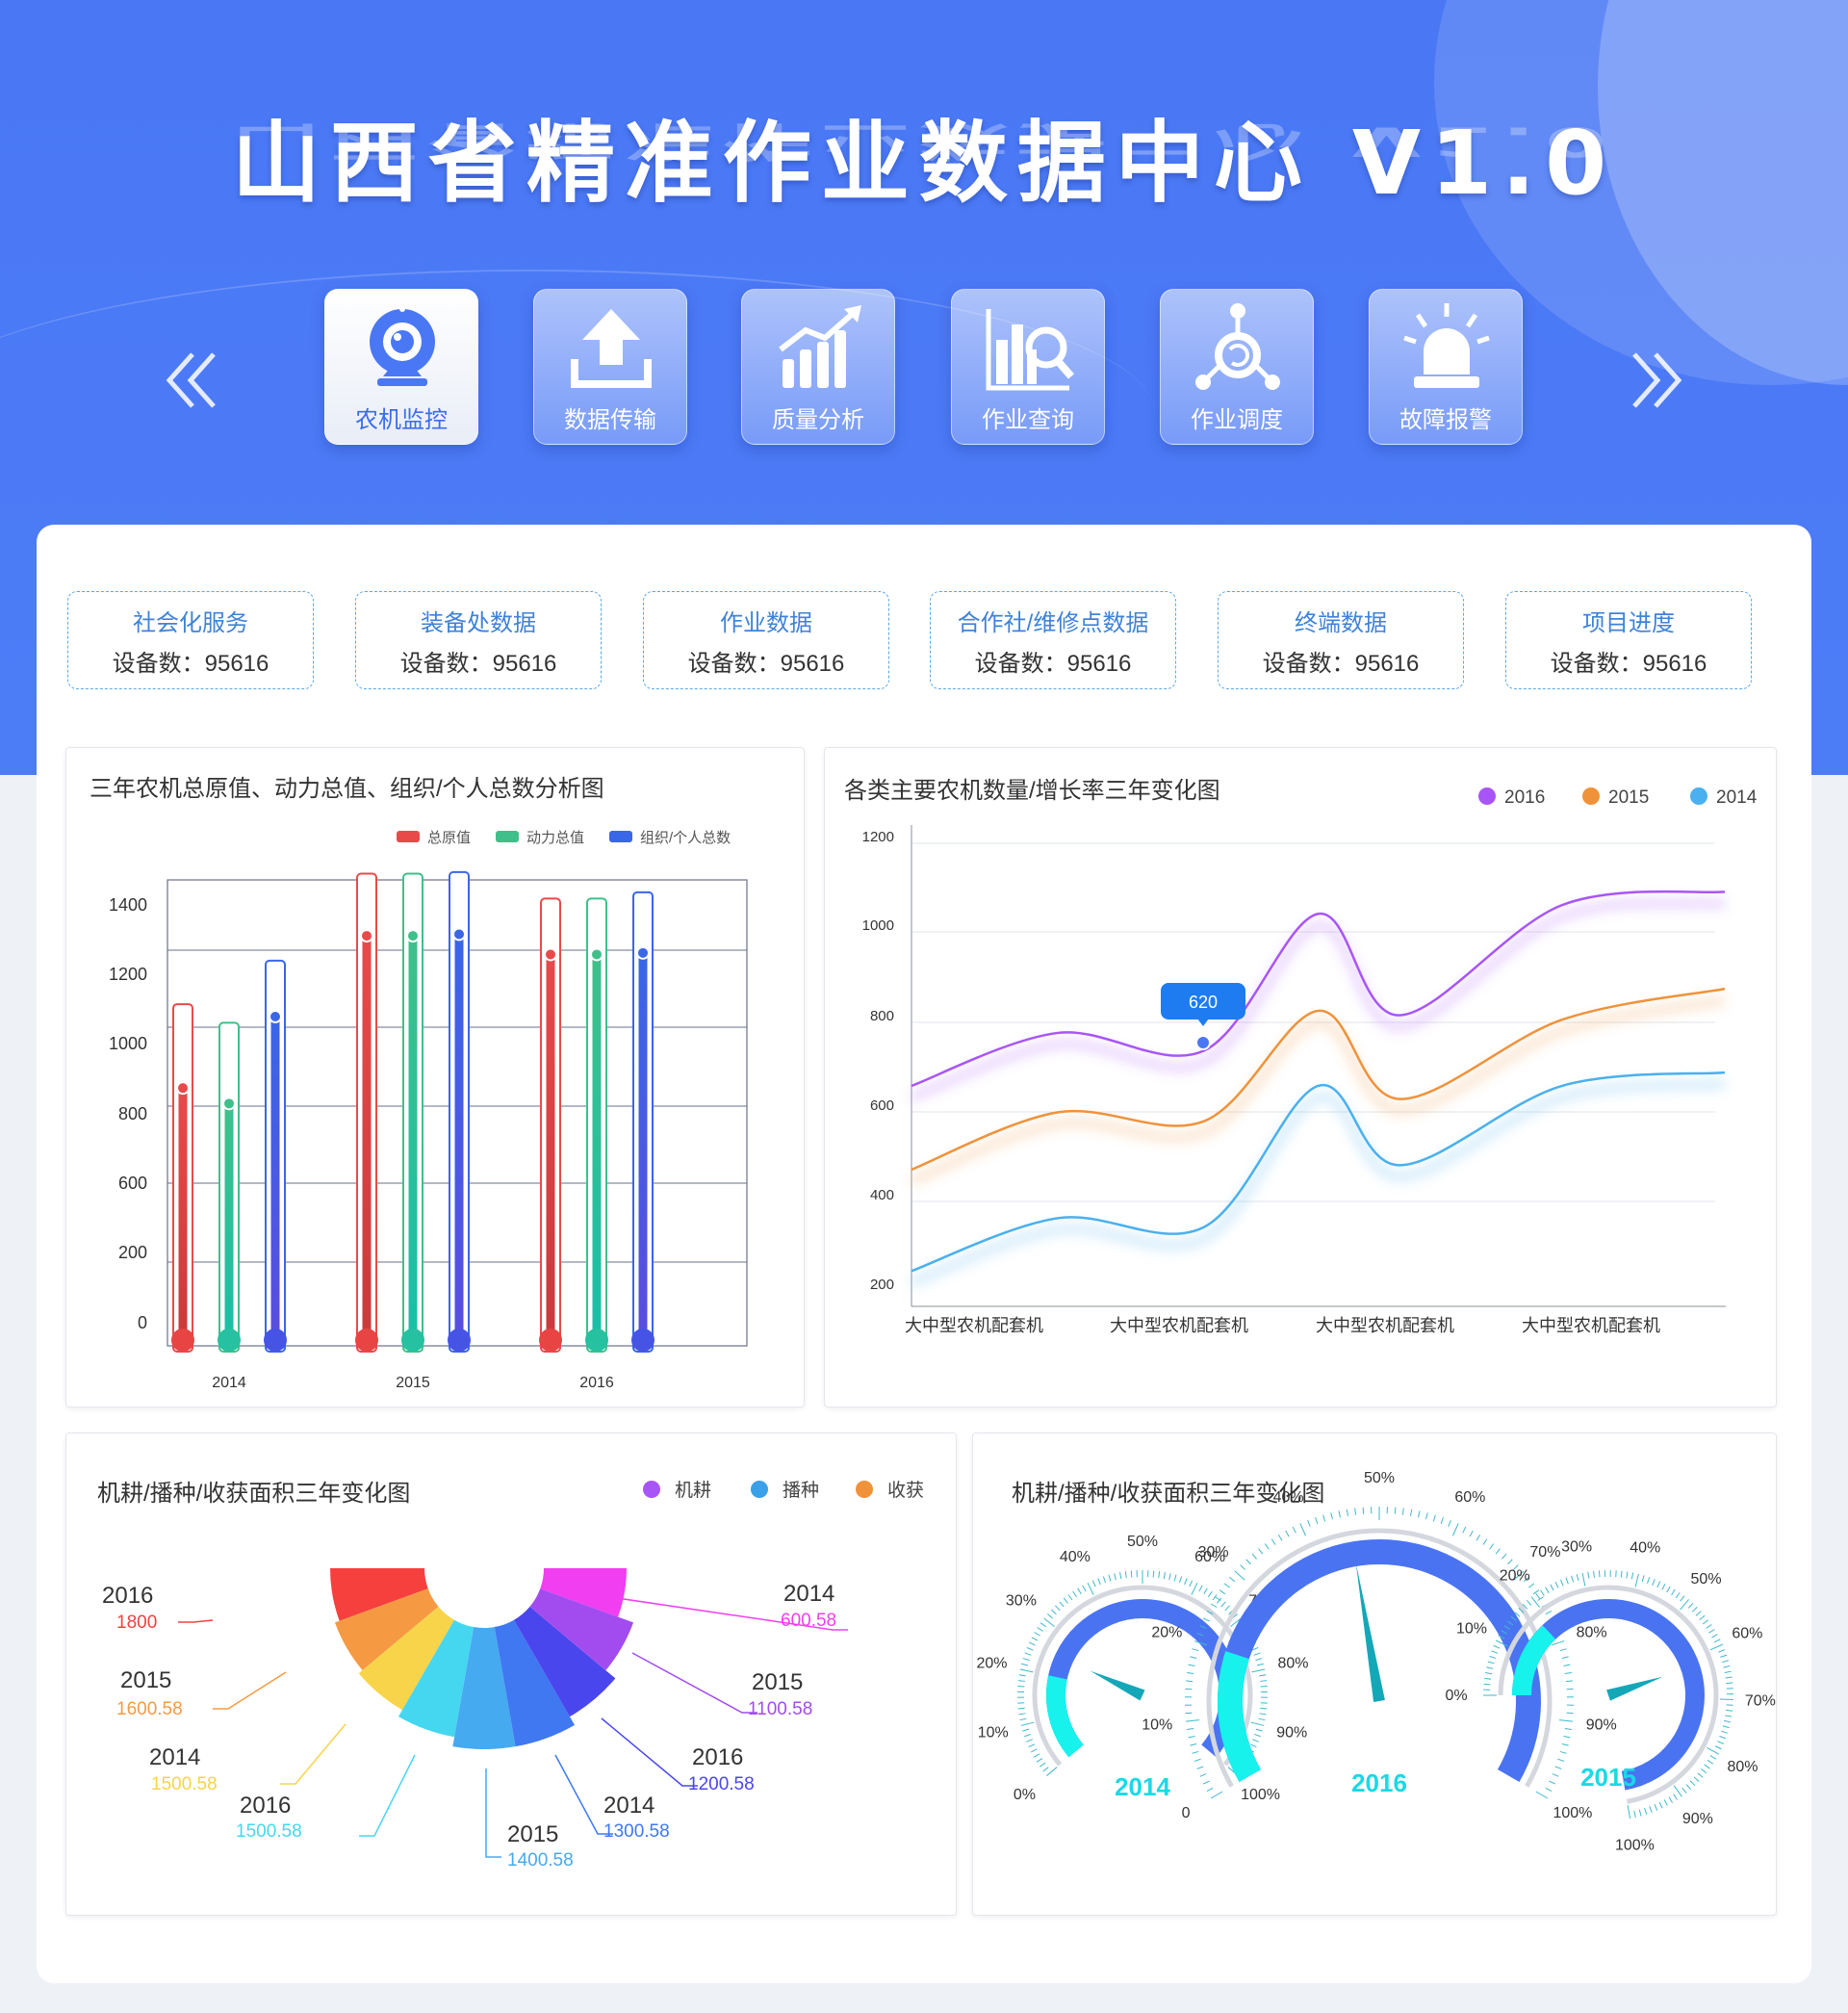 The image size is (1848, 2013). Describe the element at coordinates (132, 1252) in the screenshot. I see `y-tick-label: 200` at that location.